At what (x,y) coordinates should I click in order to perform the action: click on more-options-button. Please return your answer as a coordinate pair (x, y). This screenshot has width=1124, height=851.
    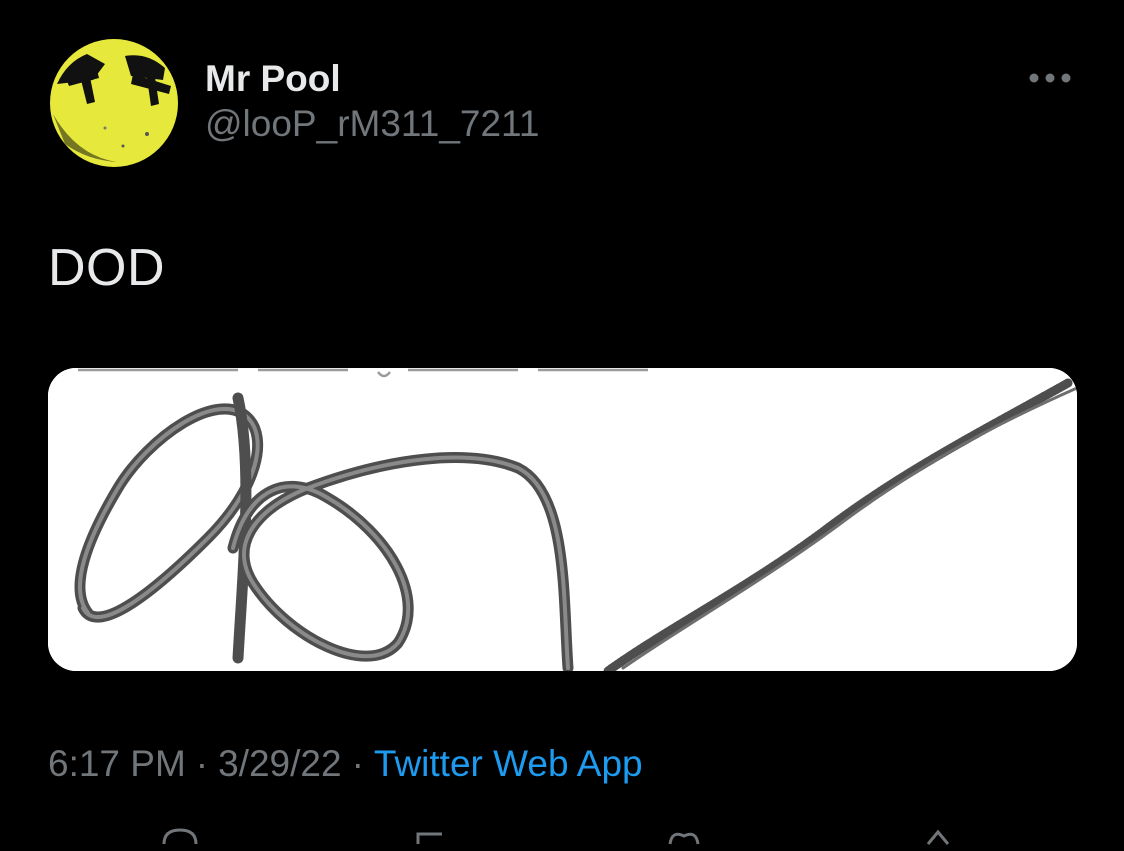
    Looking at the image, I should click on (1050, 78).